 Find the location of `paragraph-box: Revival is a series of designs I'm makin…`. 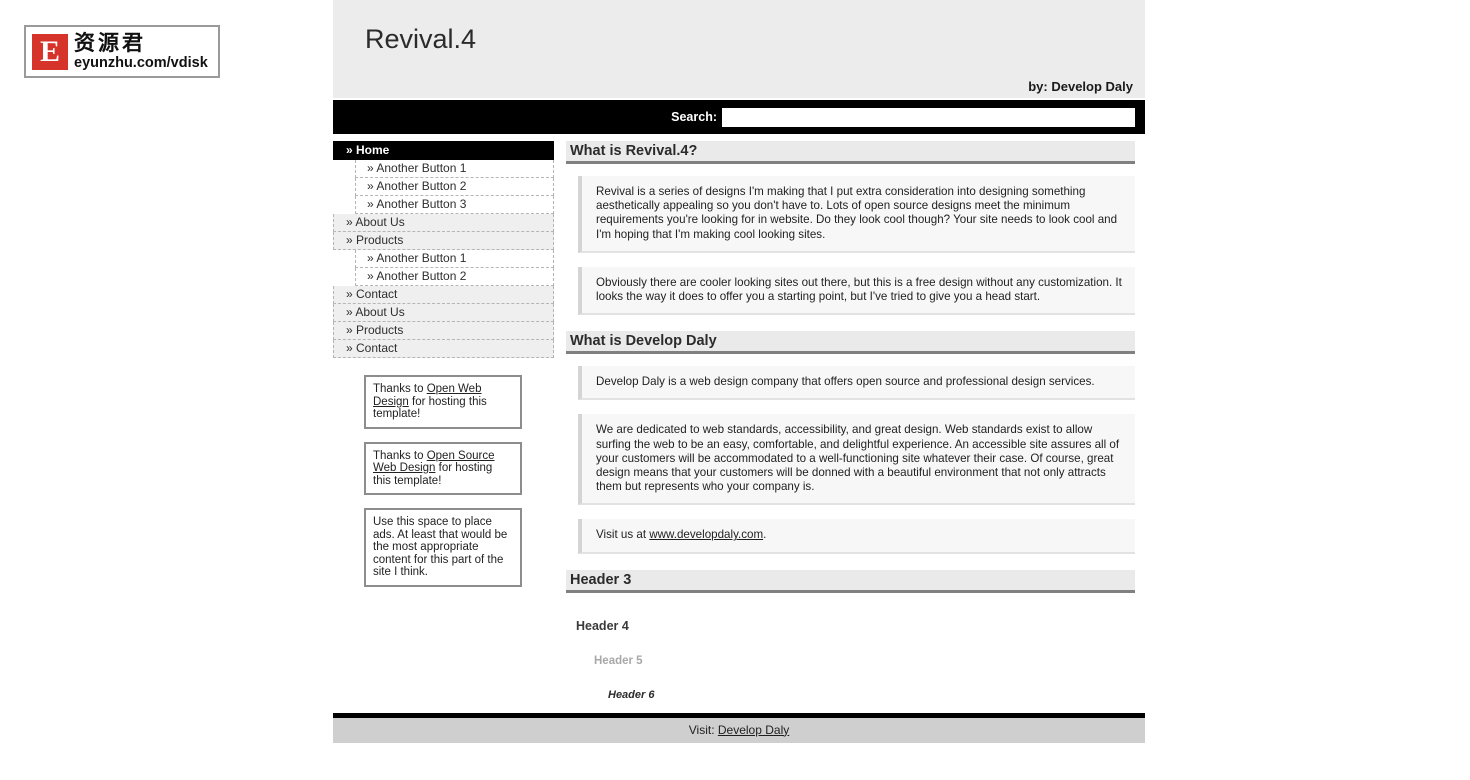

paragraph-box: Revival is a series of designs I'm makin… is located at coordinates (856, 214).